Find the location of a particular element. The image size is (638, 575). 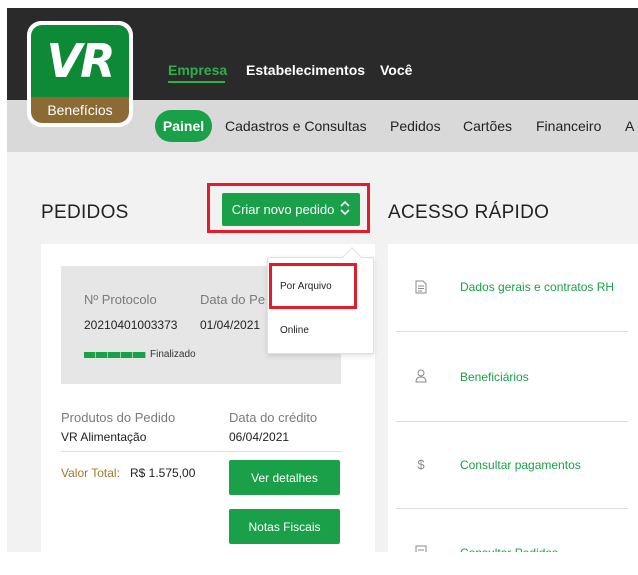

por-arquivo-highlight is located at coordinates (313, 286).